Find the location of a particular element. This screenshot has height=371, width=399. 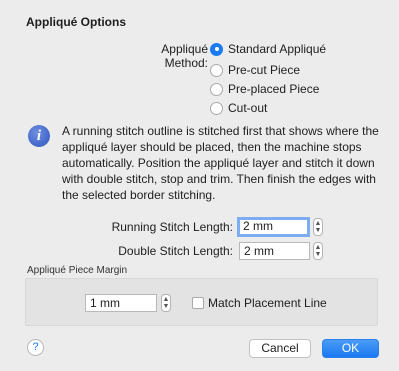

margin-input: 1 mm is located at coordinates (121, 303).